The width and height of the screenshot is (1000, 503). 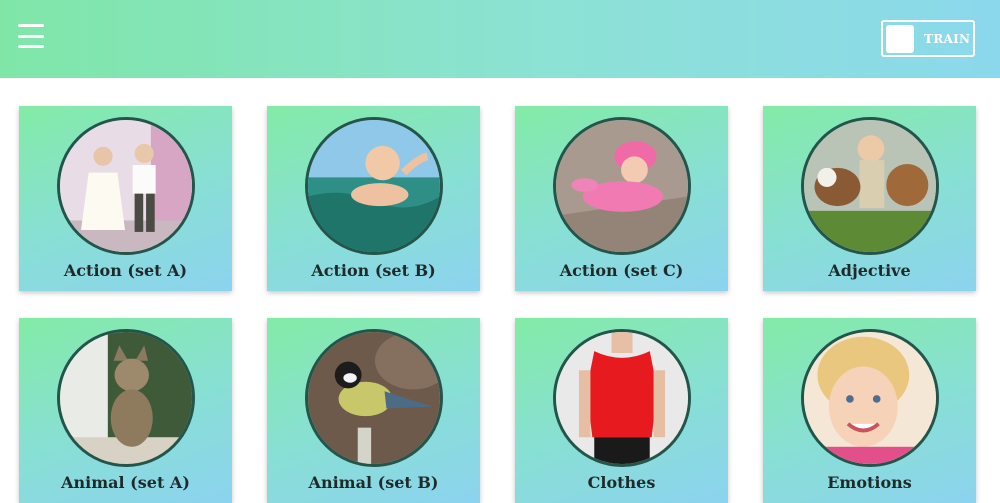 I want to click on category-card-animal-set-b: Animal (set B), so click(x=373, y=410).